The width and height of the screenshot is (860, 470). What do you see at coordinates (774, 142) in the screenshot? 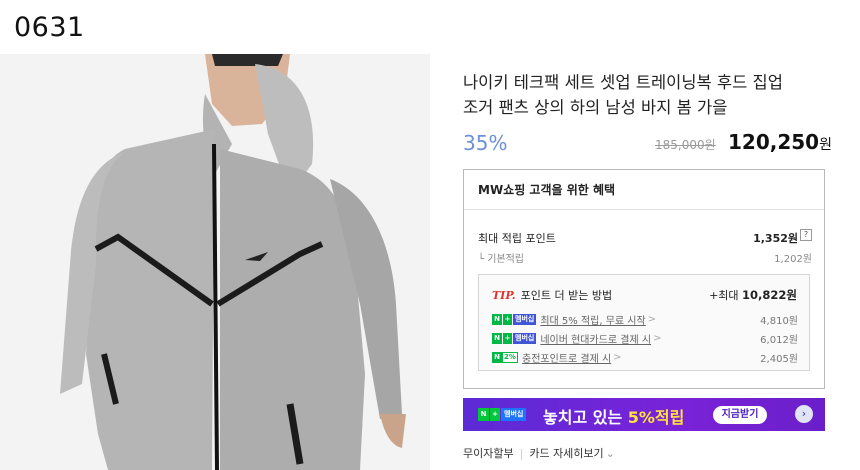
I see `sale-price-value: 120,250` at bounding box center [774, 142].